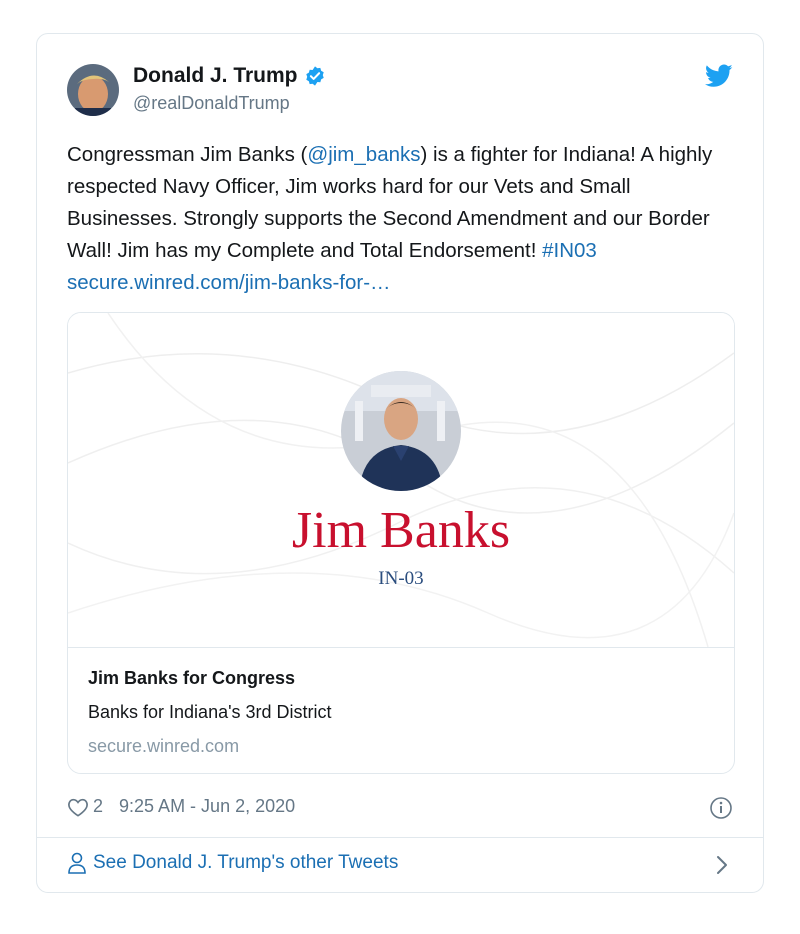  I want to click on tweet-meta: 2 9:25 AM - Jun 2, 2020, so click(181, 806).